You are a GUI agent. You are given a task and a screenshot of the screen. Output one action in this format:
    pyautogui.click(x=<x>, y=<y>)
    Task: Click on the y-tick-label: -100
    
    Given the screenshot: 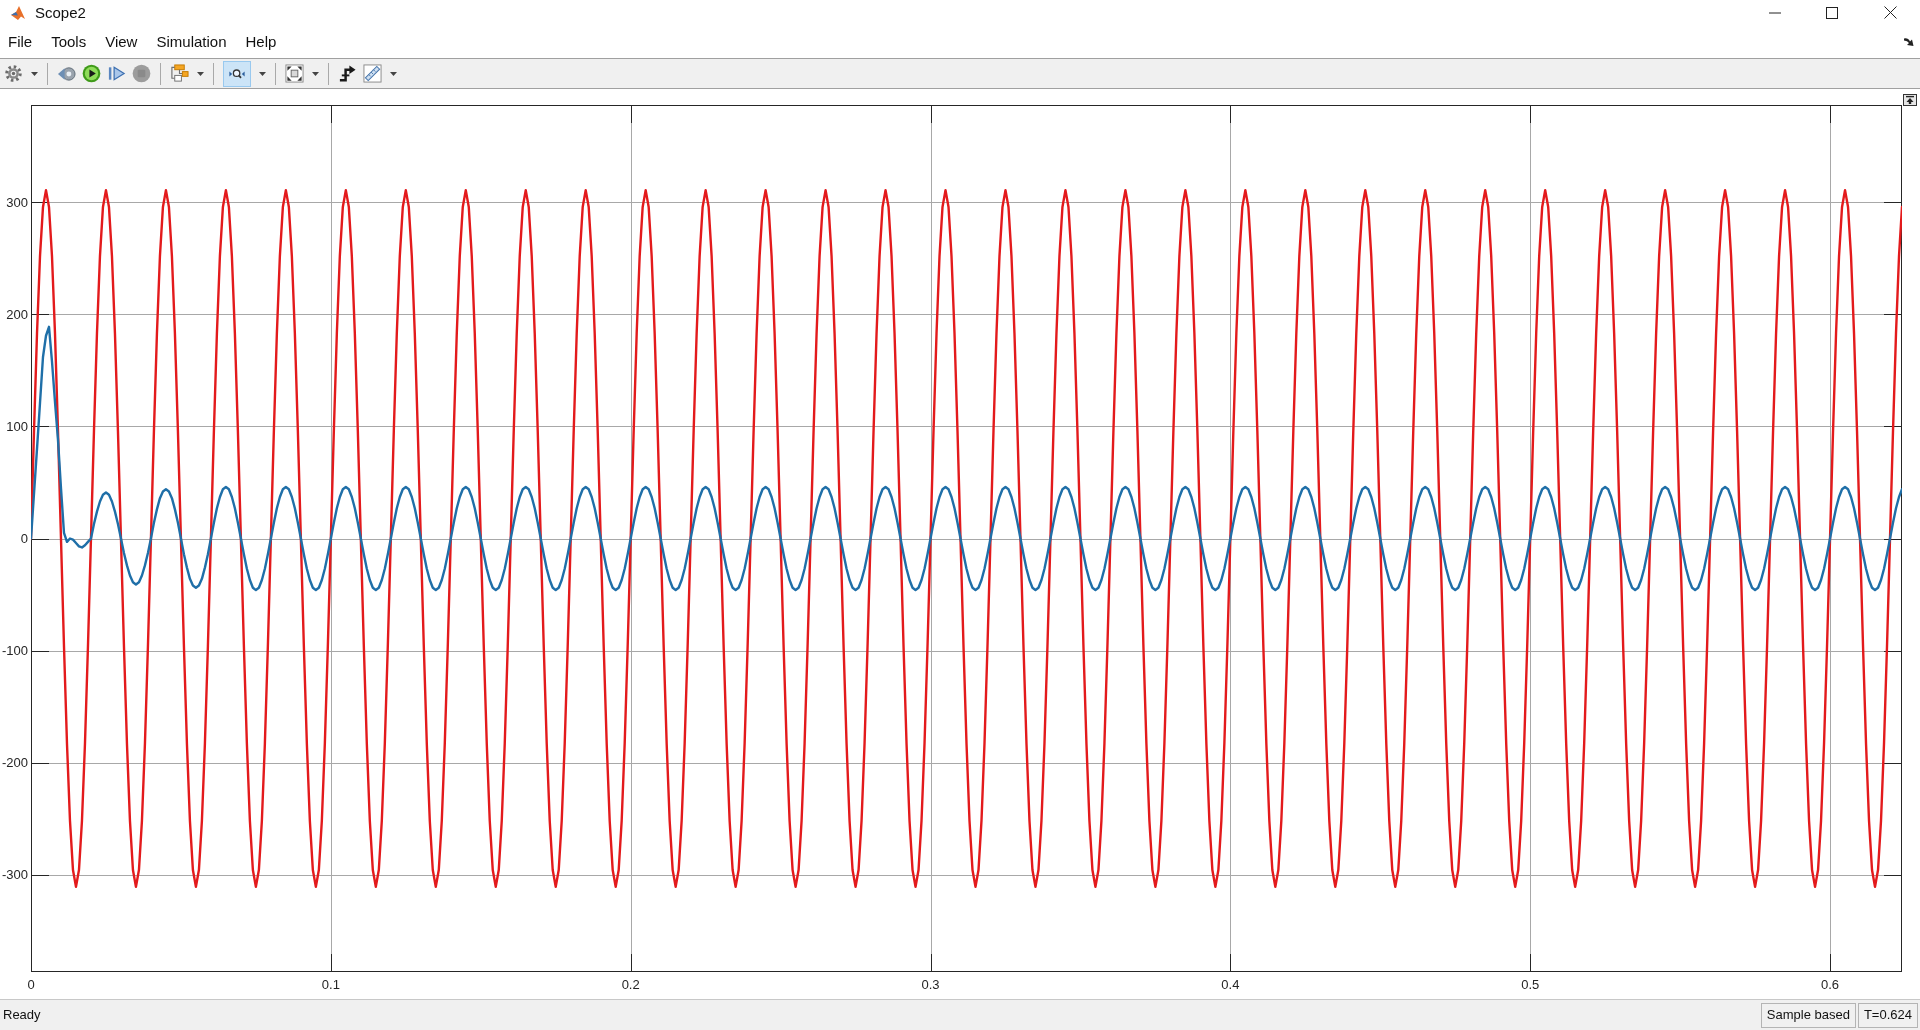 What is the action you would take?
    pyautogui.click(x=14, y=650)
    